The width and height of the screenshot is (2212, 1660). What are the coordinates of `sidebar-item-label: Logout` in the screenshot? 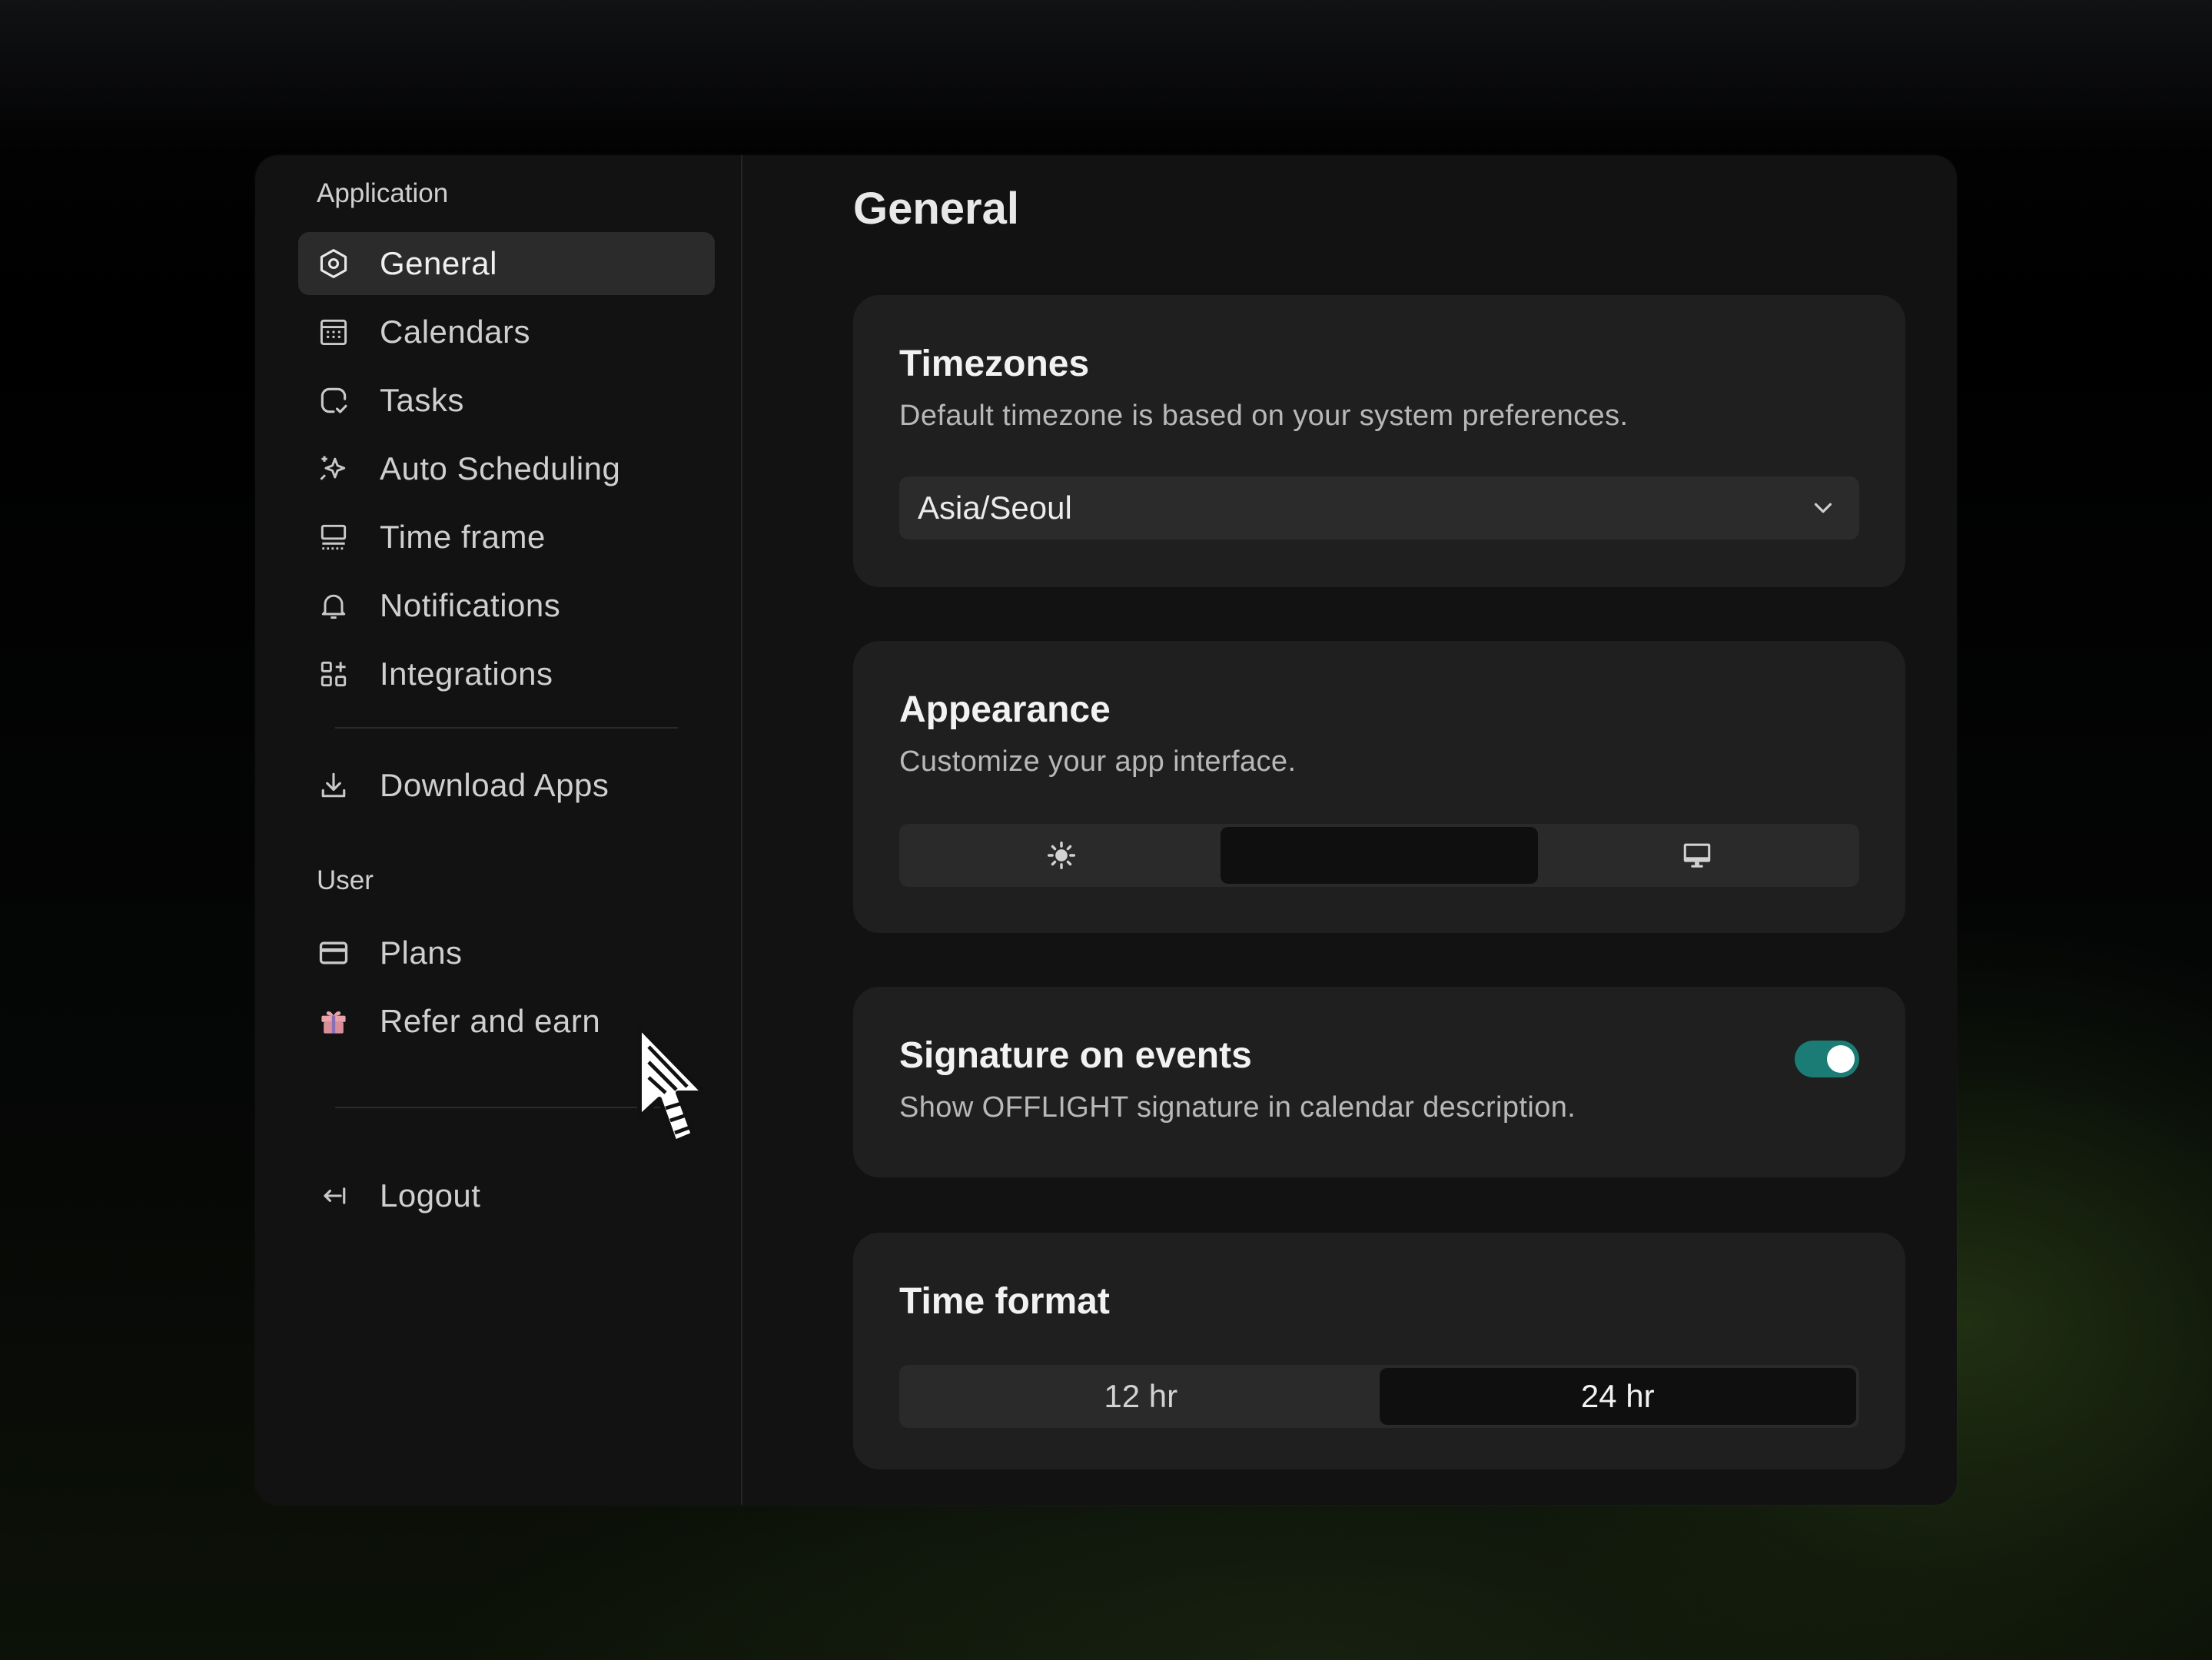 It's located at (430, 1195).